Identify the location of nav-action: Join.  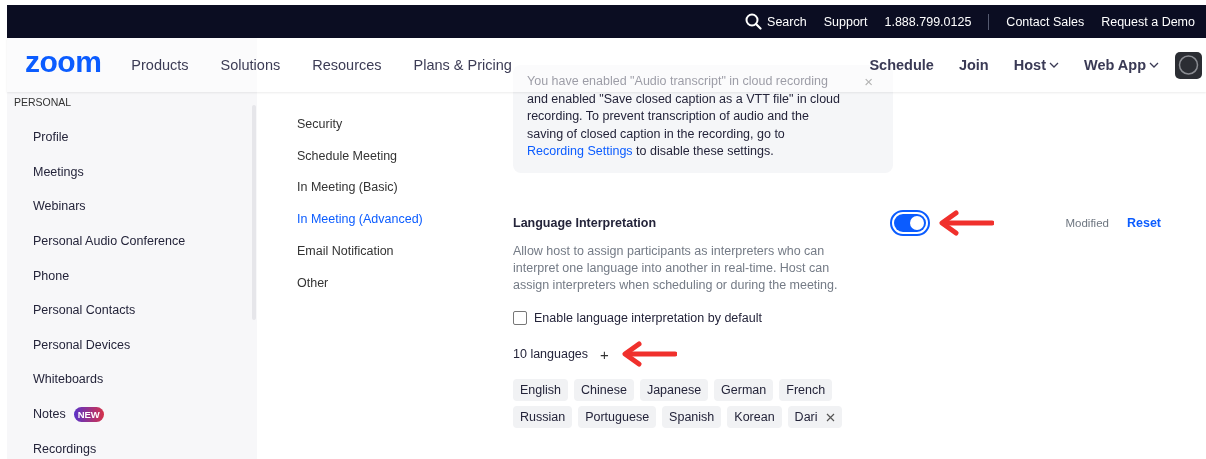
(973, 65).